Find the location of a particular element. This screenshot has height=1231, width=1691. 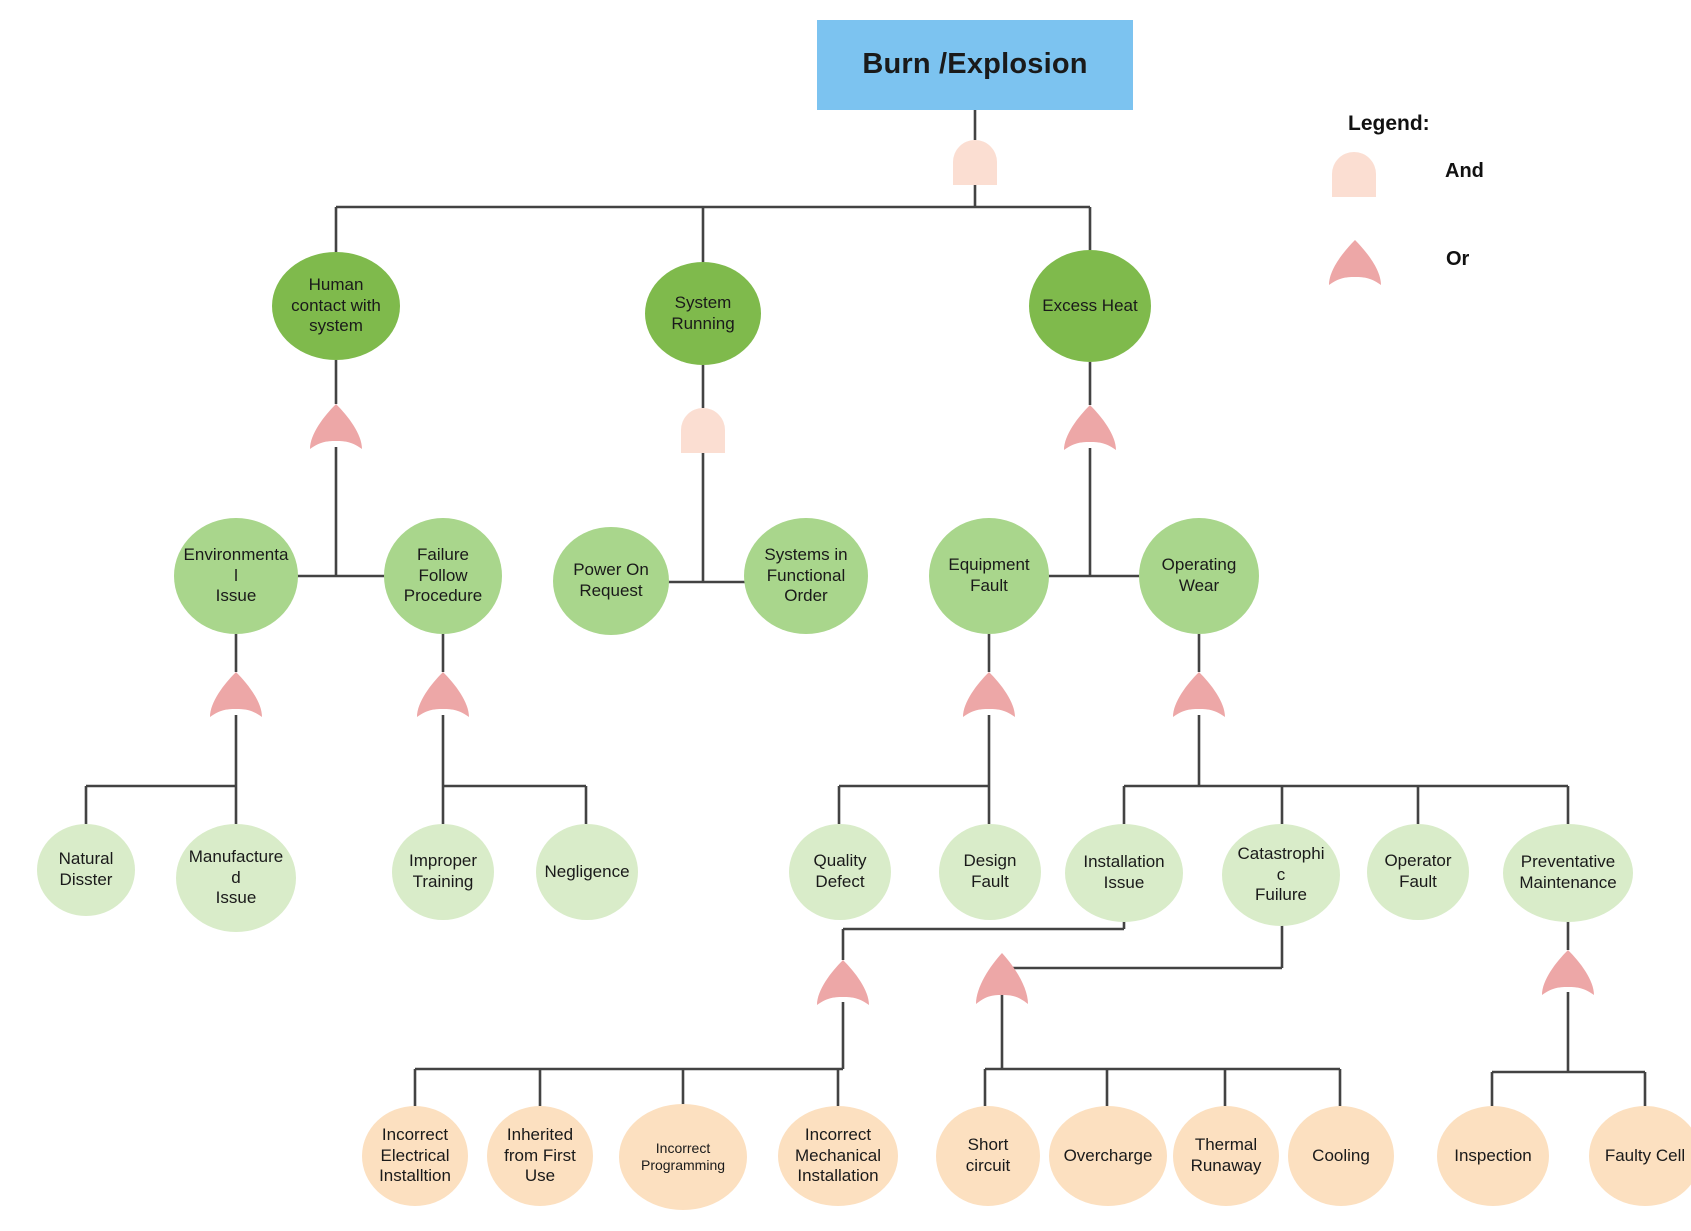

node-label: Installation Issue is located at coordinates (1124, 872).